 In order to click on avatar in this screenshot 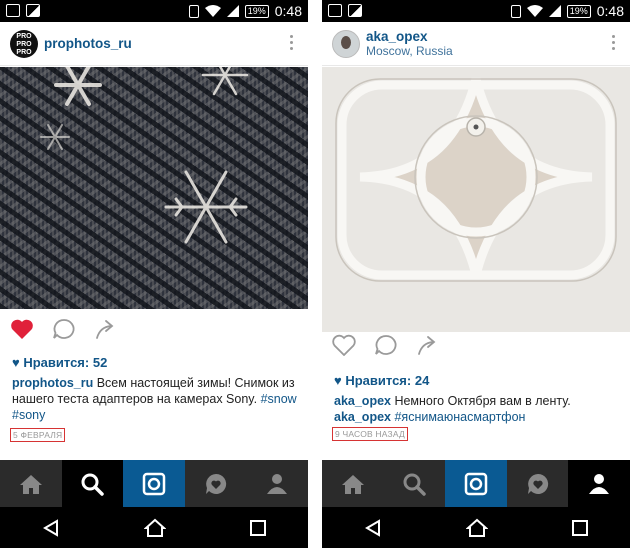, I will do `click(346, 44)`.